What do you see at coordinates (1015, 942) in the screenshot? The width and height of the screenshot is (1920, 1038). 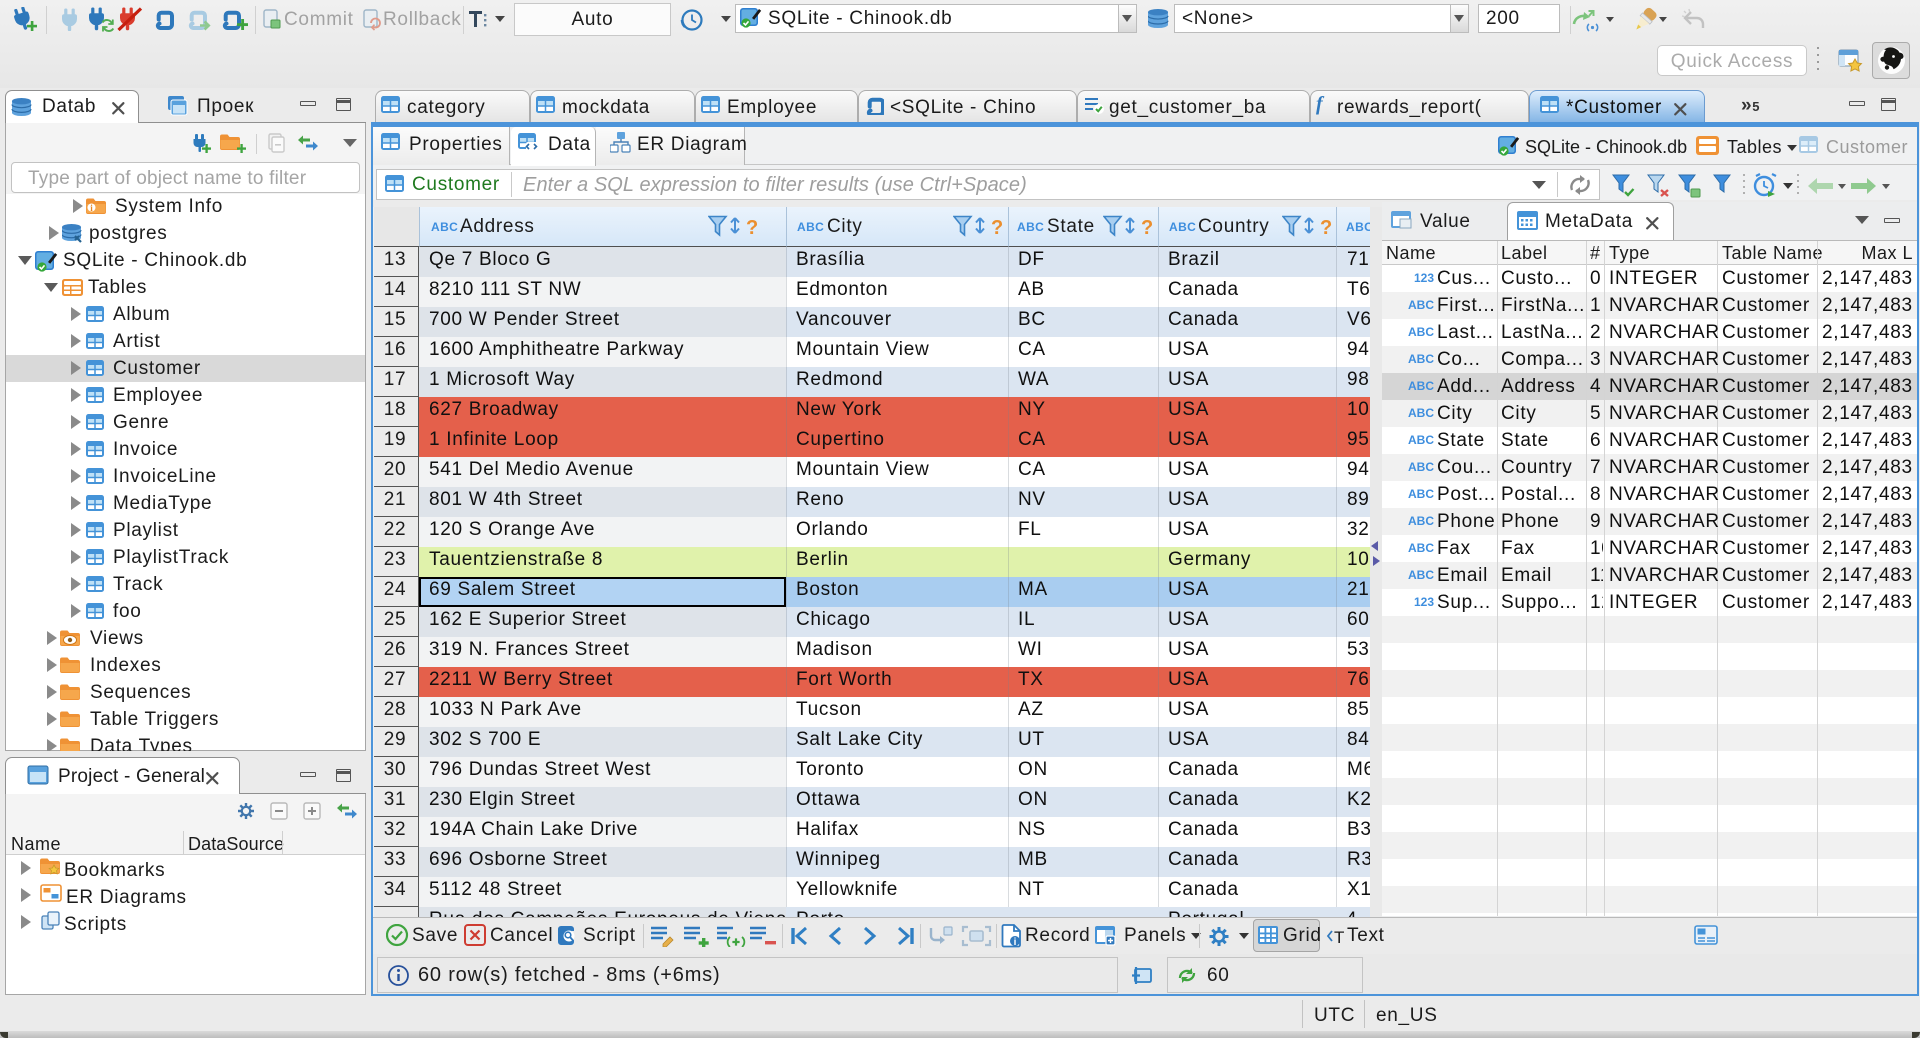 I see `svg-text: i` at bounding box center [1015, 942].